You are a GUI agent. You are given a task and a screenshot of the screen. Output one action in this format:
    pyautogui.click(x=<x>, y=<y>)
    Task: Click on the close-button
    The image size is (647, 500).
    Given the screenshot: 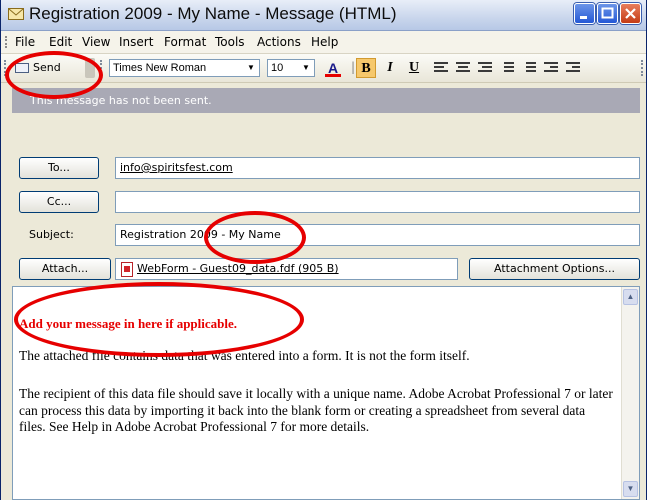 What is the action you would take?
    pyautogui.click(x=630, y=13)
    